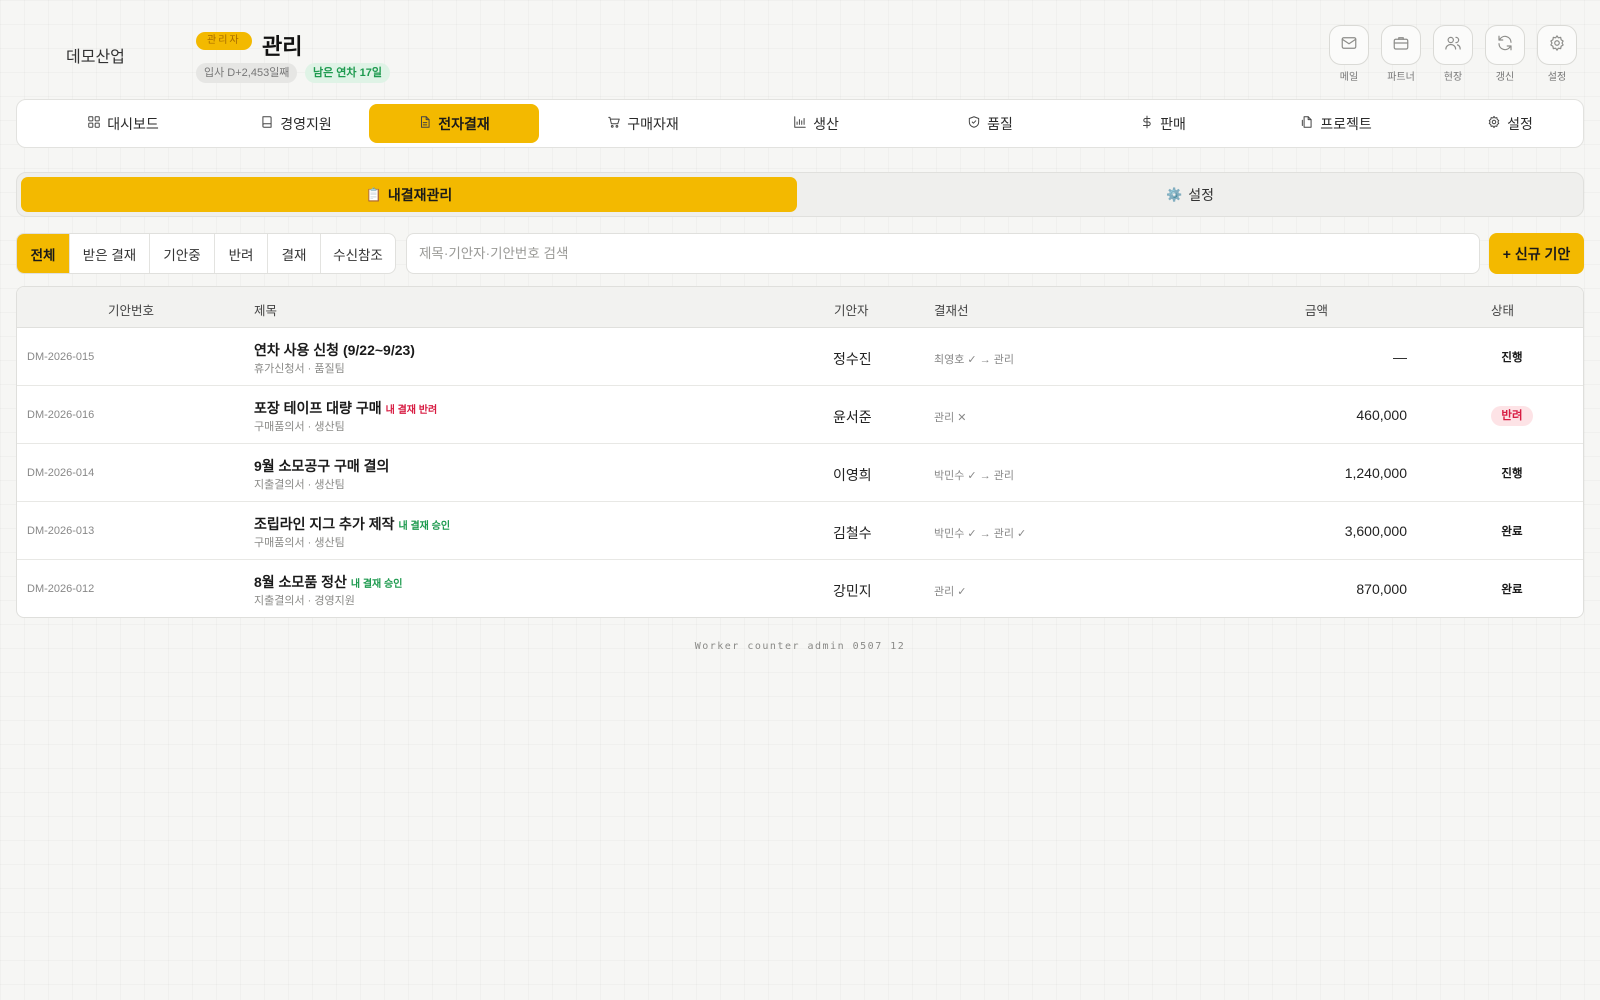 This screenshot has height=1000, width=1600. I want to click on row-title: 포장 테이프 대량 구매 내 결재 반려, so click(345, 408).